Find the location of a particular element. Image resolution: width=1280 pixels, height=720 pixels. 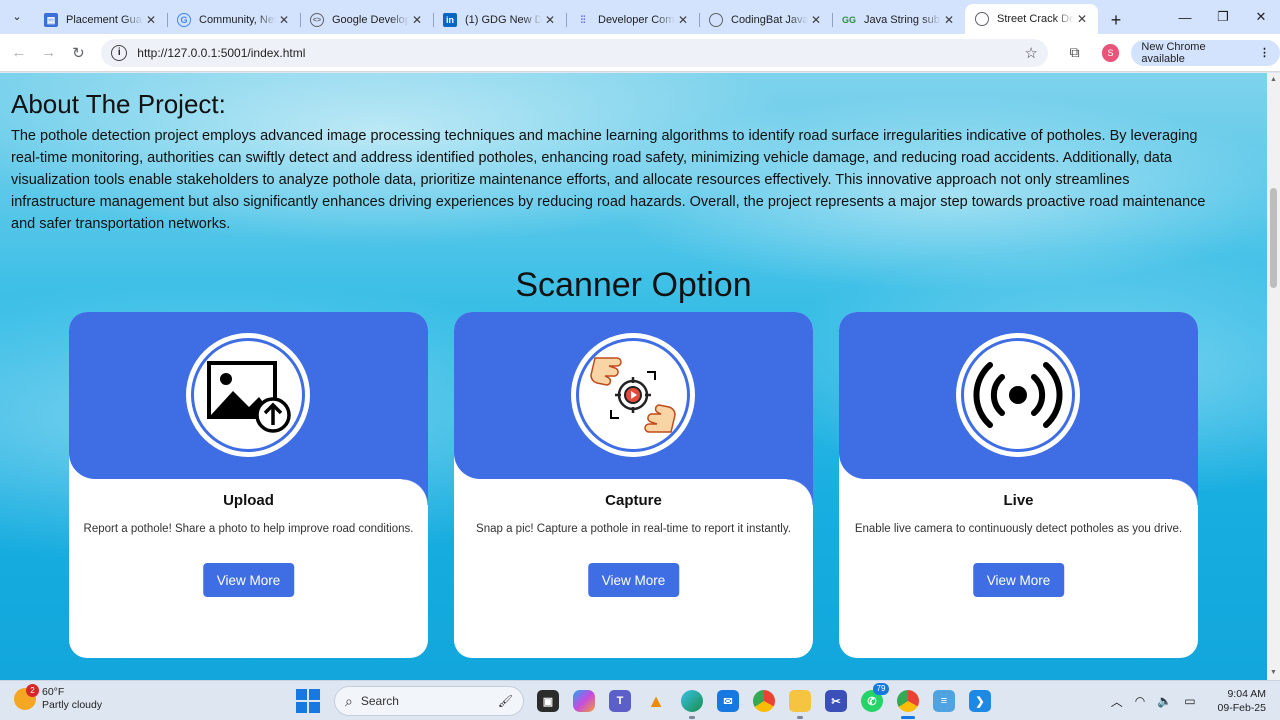

battery-icon: ▭ is located at coordinates (1189, 701).